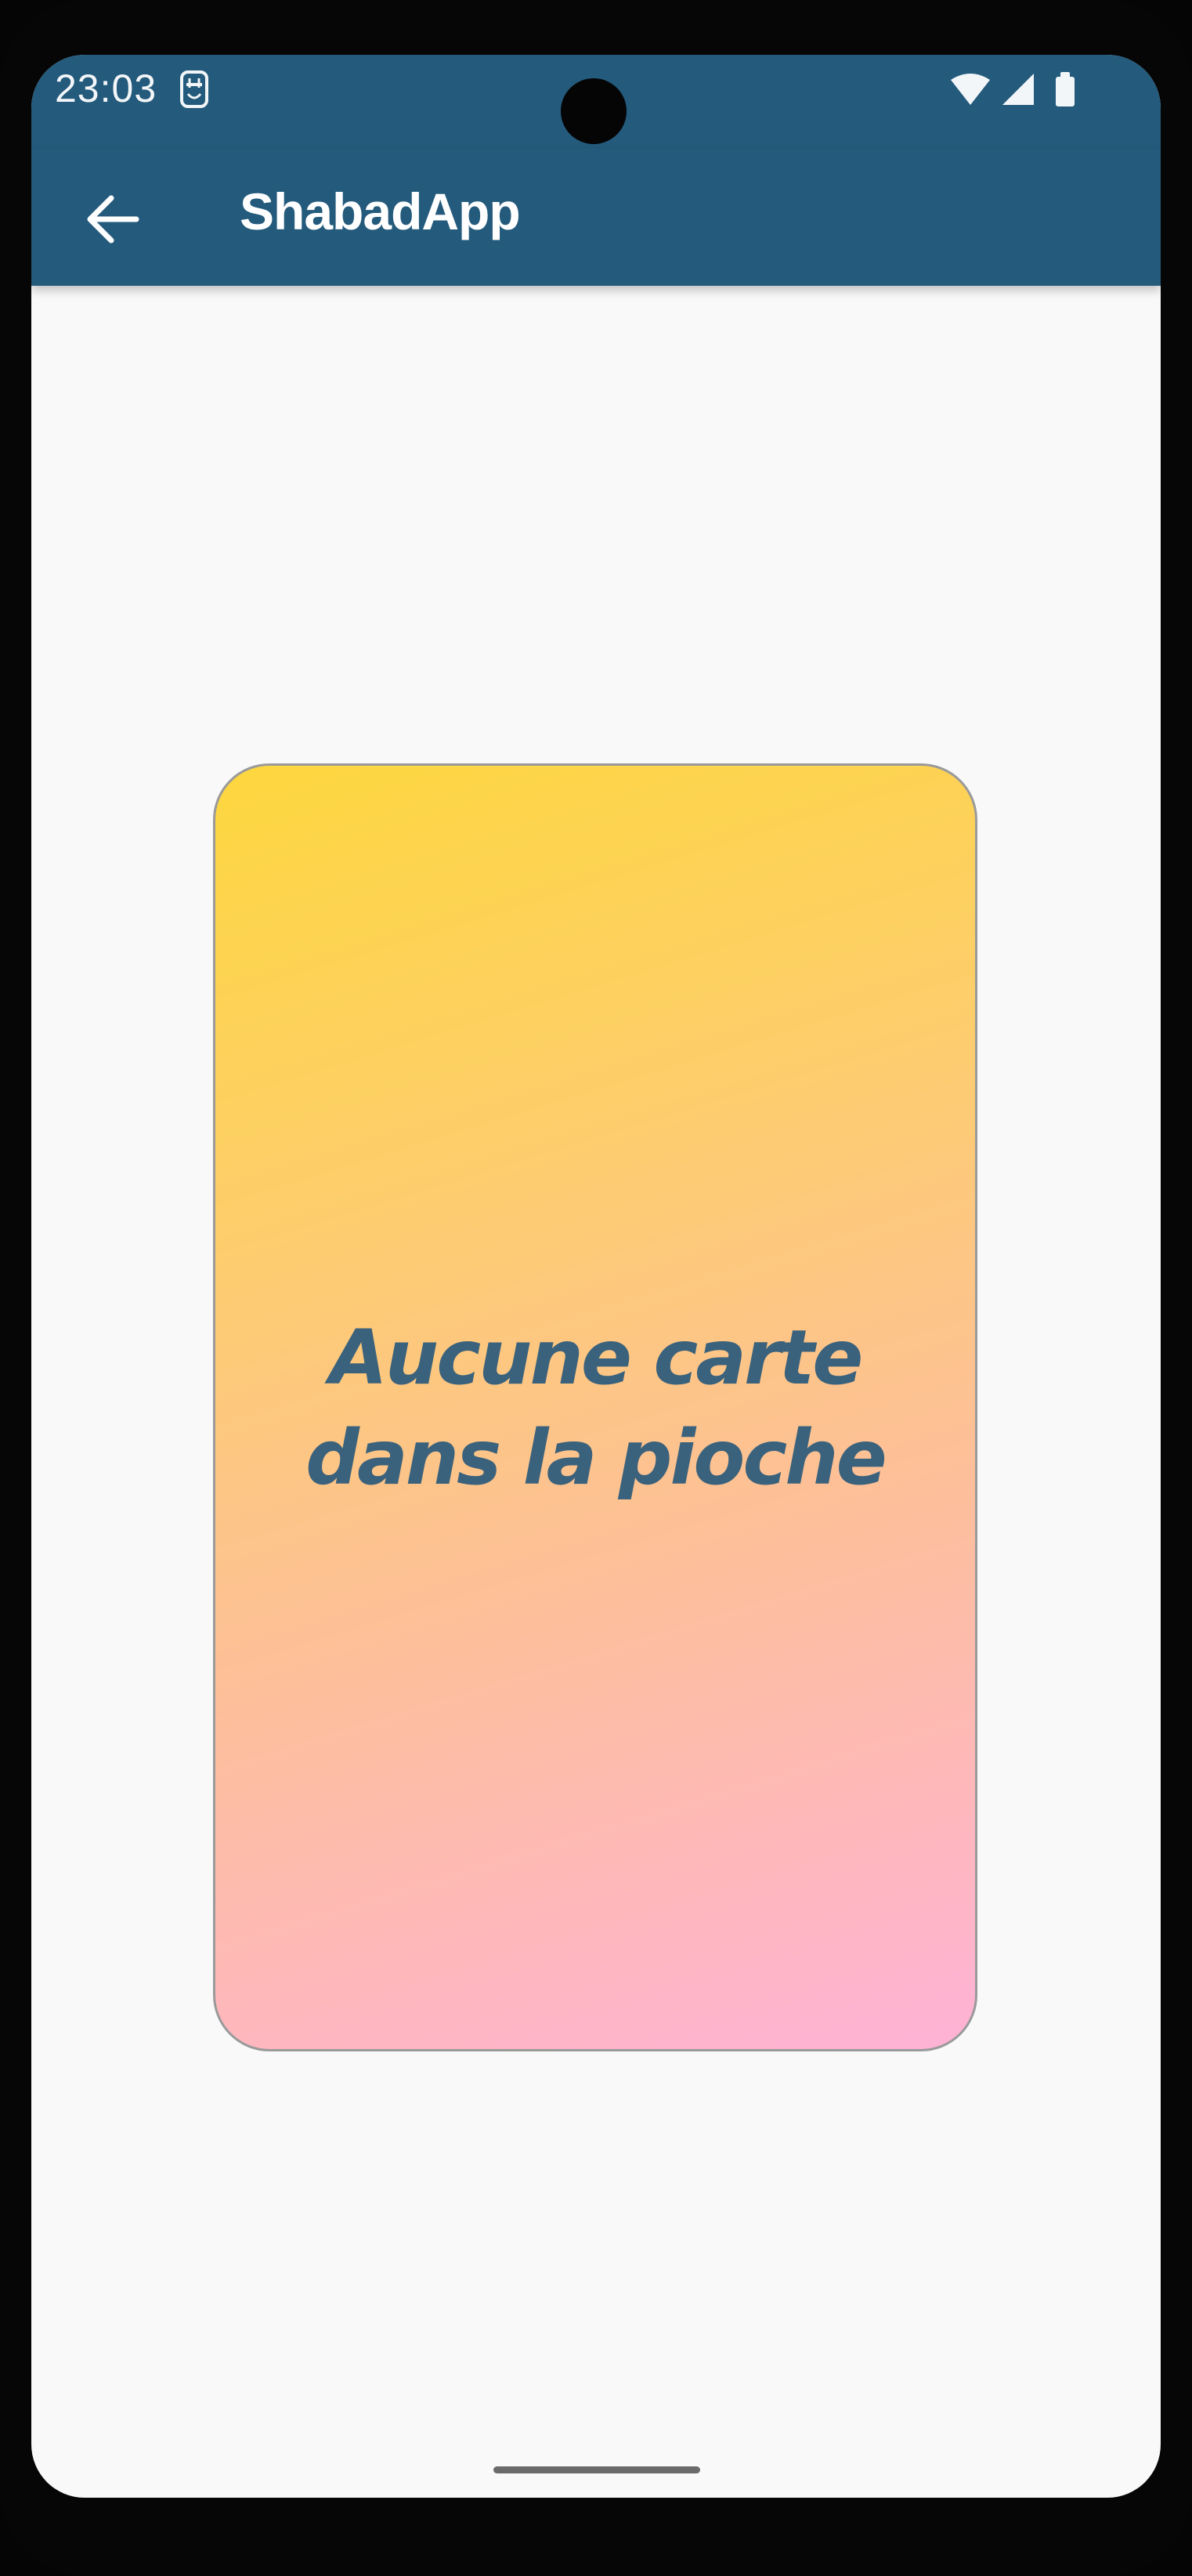 The width and height of the screenshot is (1192, 2576). I want to click on camera-cutout, so click(594, 111).